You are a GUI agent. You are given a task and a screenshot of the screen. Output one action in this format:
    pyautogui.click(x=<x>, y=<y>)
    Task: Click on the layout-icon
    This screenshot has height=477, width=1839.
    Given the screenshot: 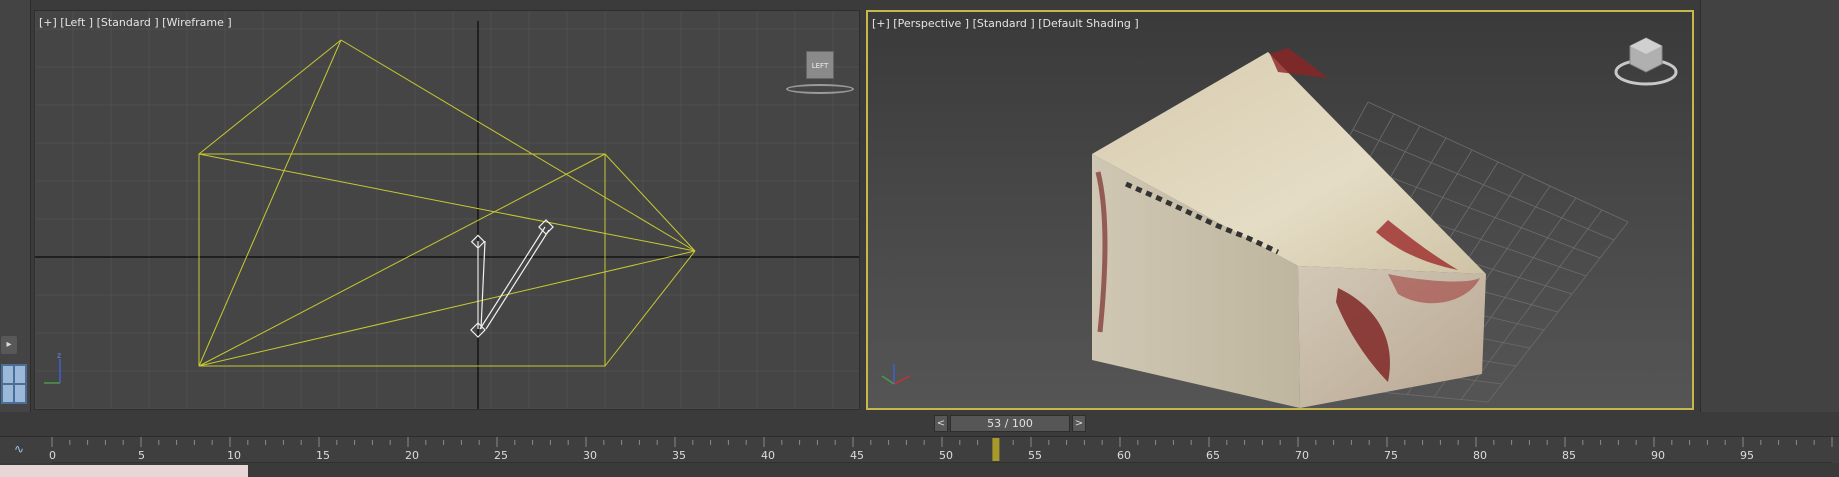 What is the action you would take?
    pyautogui.click(x=14, y=384)
    